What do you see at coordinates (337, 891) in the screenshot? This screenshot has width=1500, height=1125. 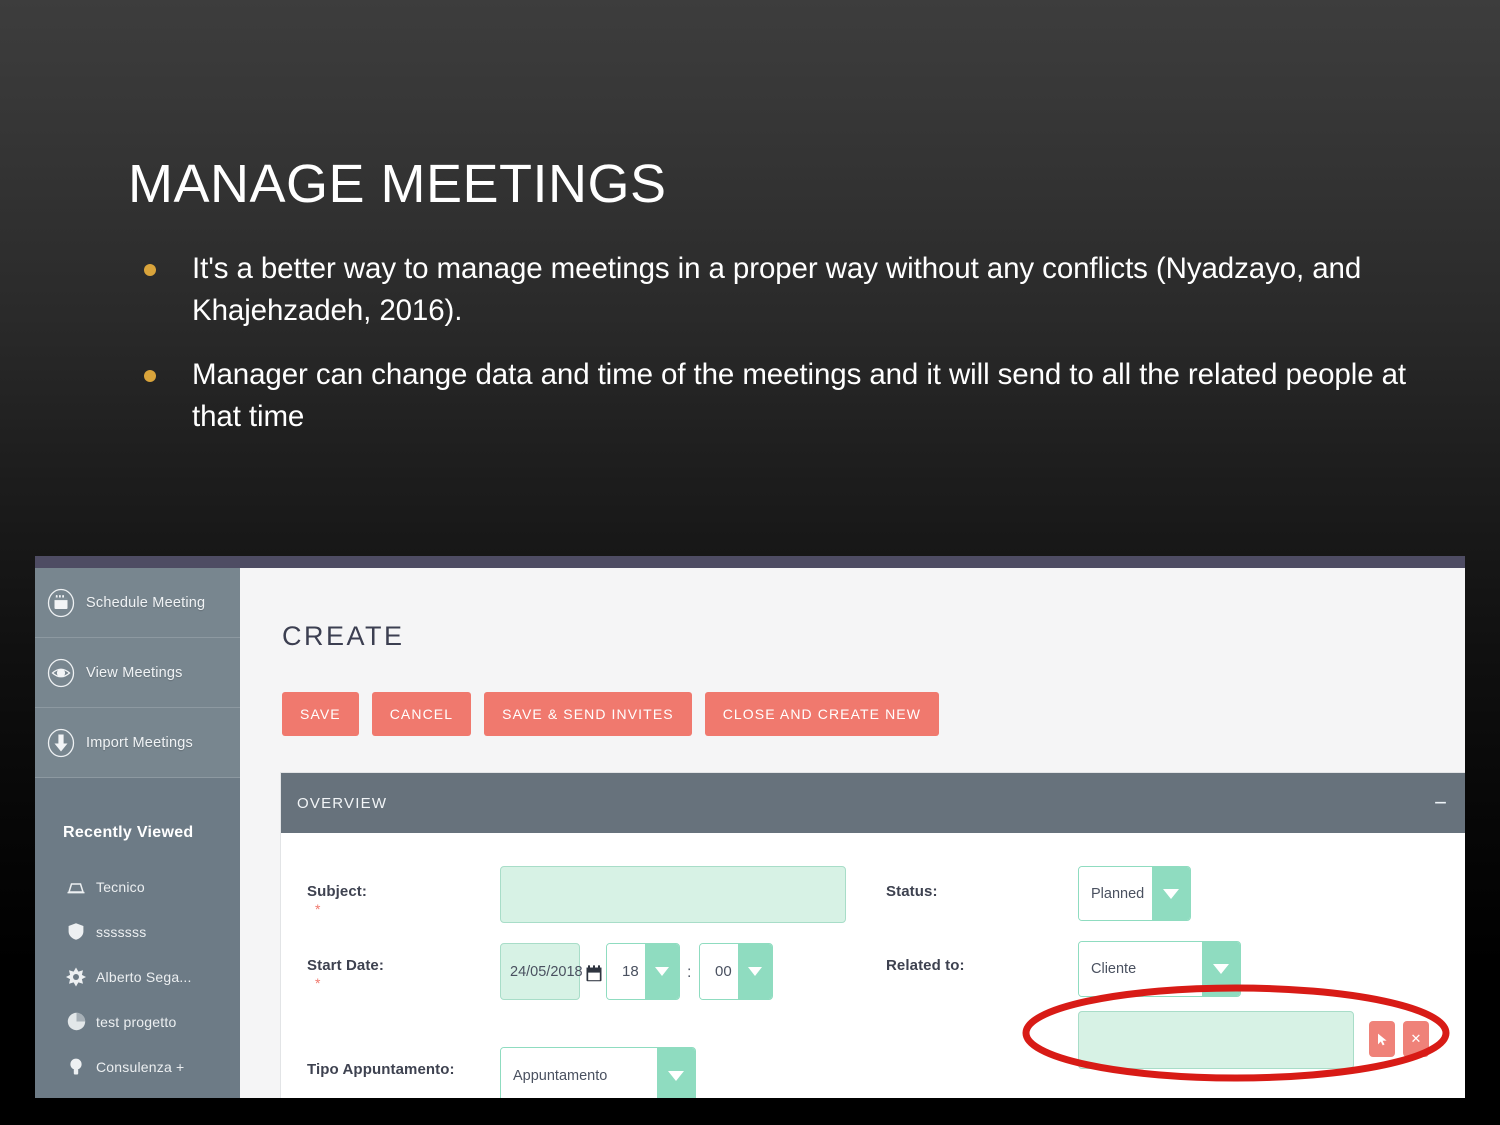 I see `subject-label: Subject:` at bounding box center [337, 891].